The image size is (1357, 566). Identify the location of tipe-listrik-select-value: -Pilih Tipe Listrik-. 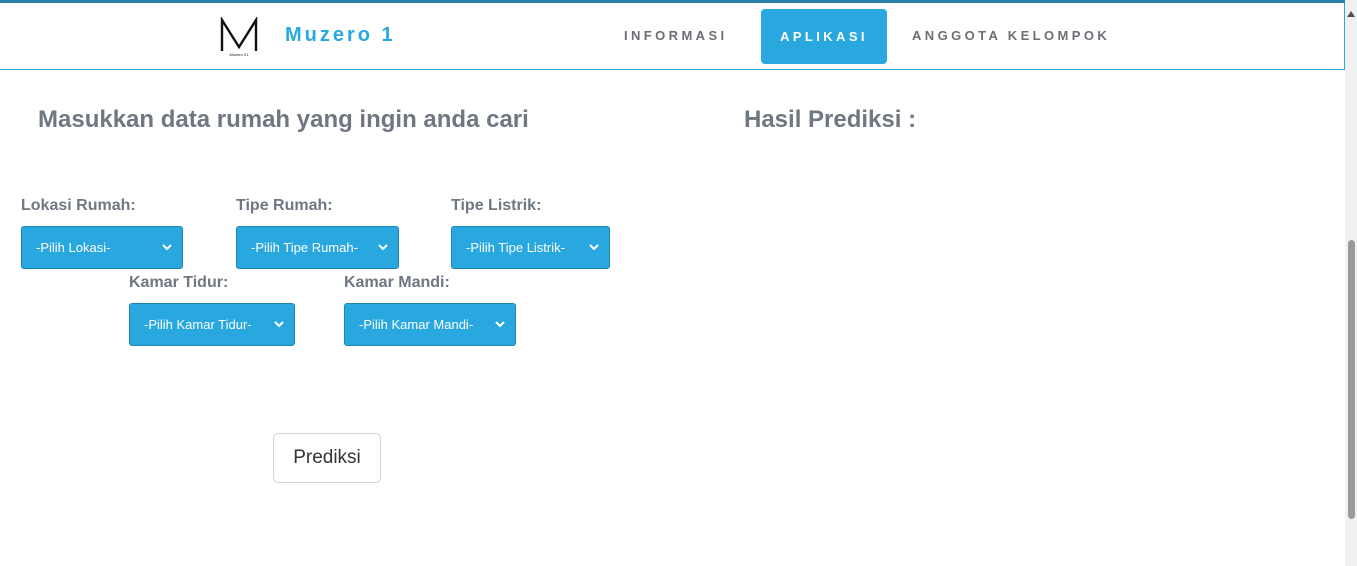
(515, 247).